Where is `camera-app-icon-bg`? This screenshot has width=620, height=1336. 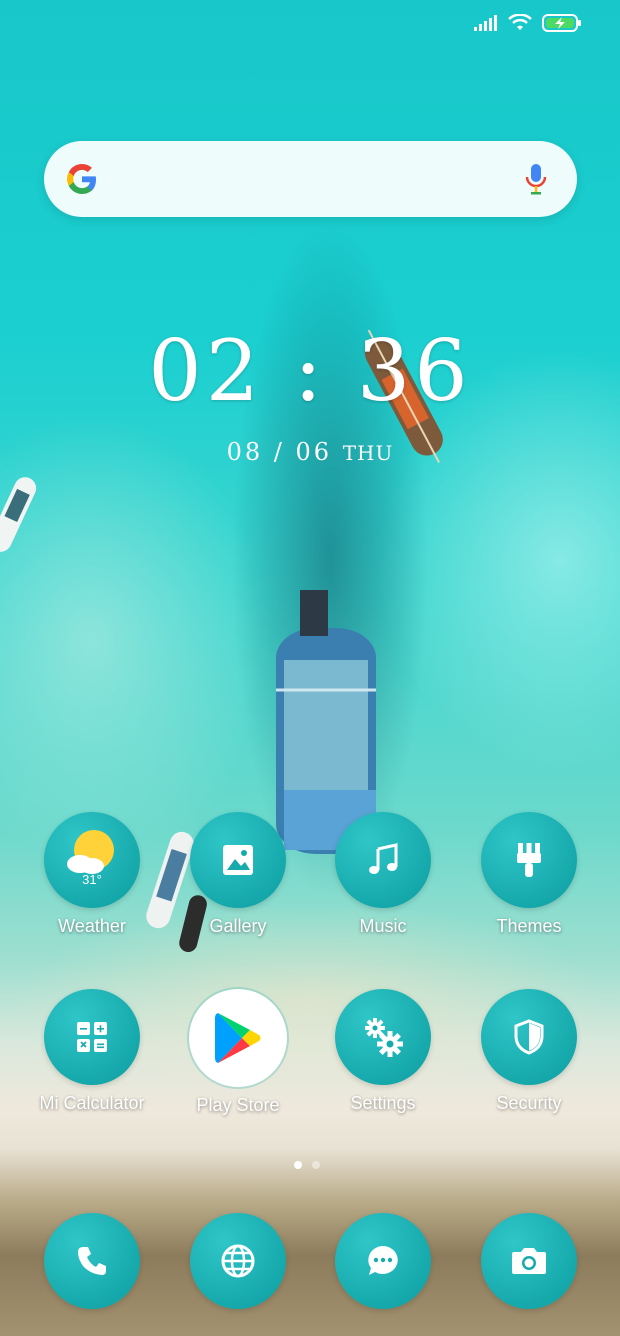 camera-app-icon-bg is located at coordinates (529, 1261).